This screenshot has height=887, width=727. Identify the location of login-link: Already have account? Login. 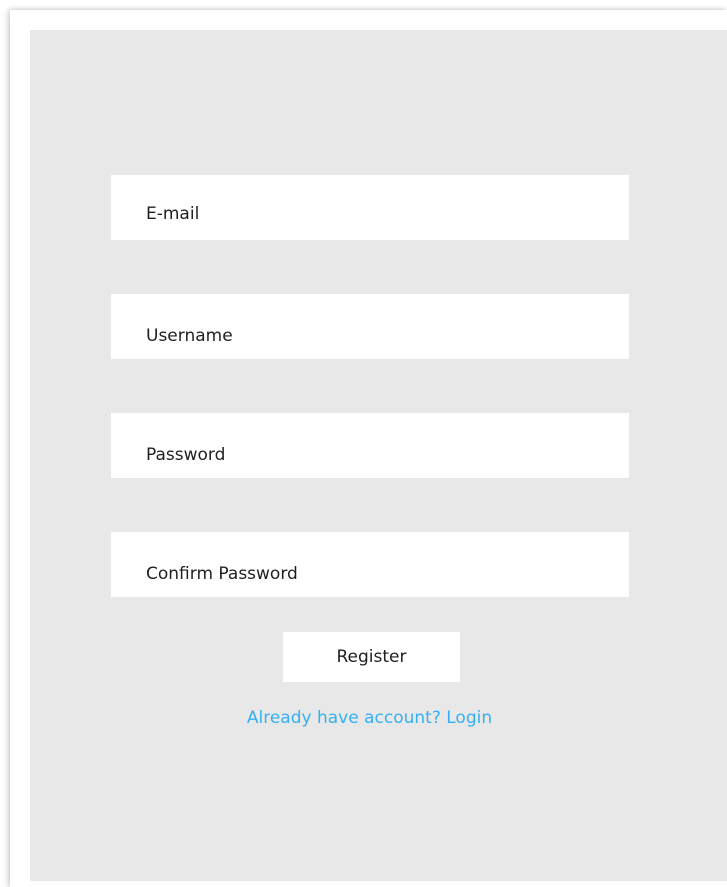
(369, 718).